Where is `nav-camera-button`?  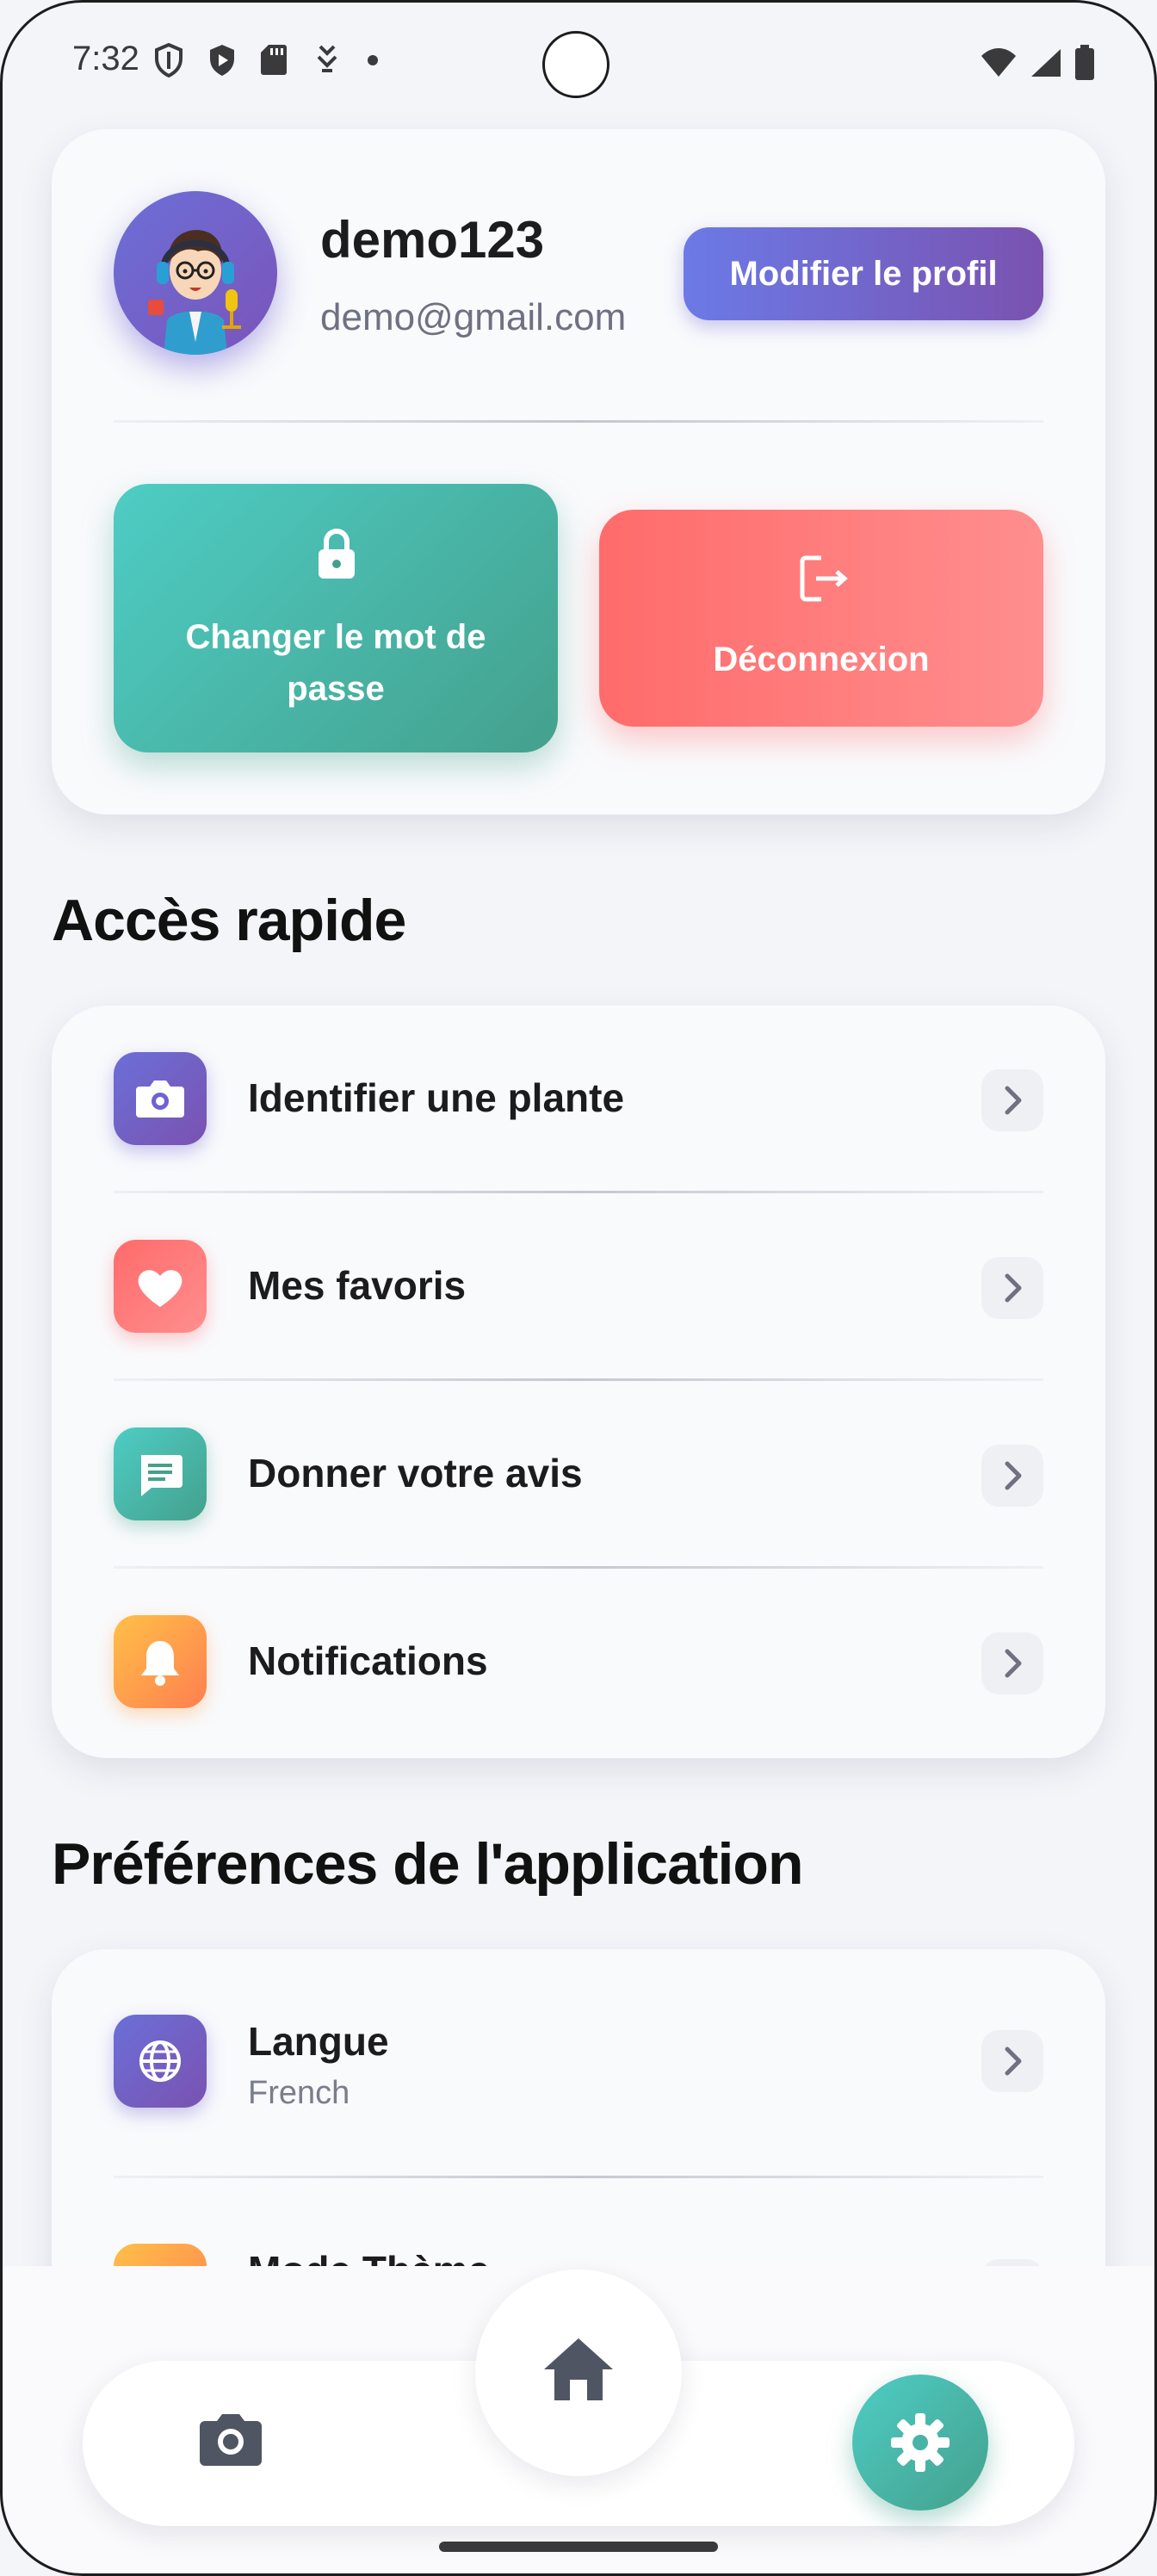 nav-camera-button is located at coordinates (236, 2444).